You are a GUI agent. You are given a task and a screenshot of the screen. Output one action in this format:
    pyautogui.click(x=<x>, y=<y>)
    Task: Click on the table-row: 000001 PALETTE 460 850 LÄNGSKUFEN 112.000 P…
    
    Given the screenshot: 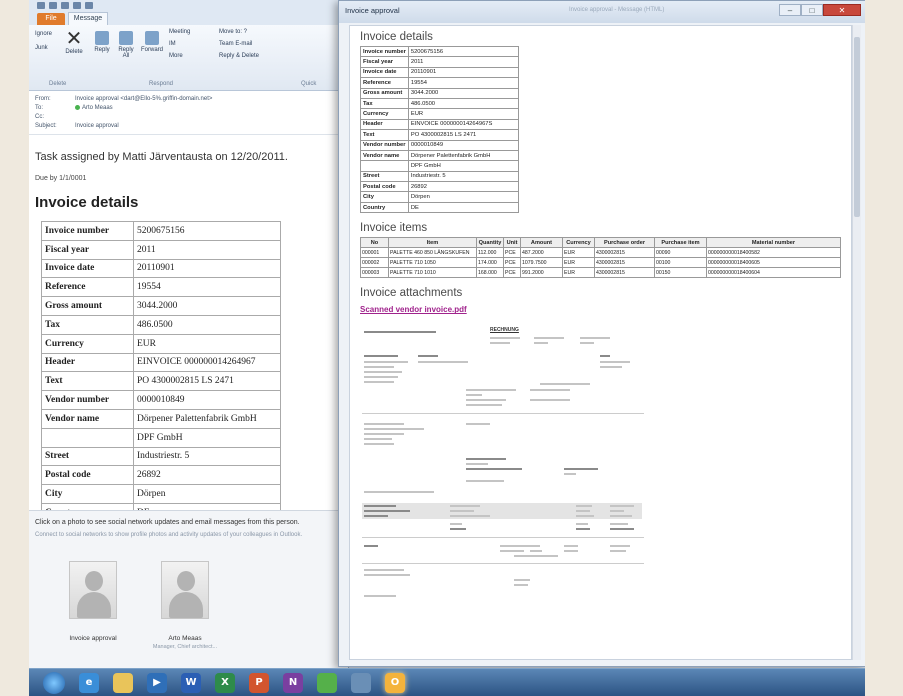 What is the action you would take?
    pyautogui.click(x=600, y=253)
    